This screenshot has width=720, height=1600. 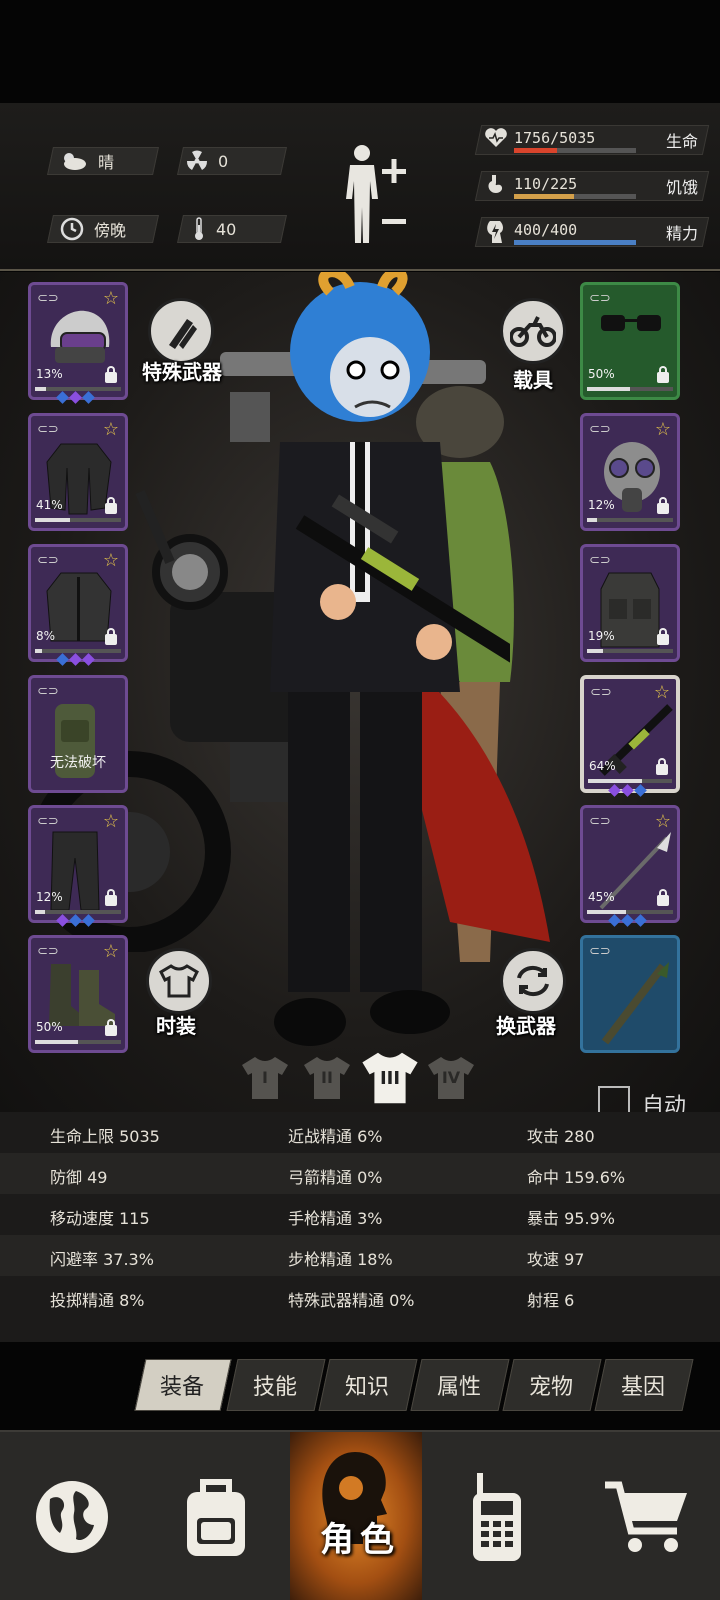 What do you see at coordinates (78, 864) in the screenshot?
I see `equip-slot-pants: ⊂⊃ ☆ 12%` at bounding box center [78, 864].